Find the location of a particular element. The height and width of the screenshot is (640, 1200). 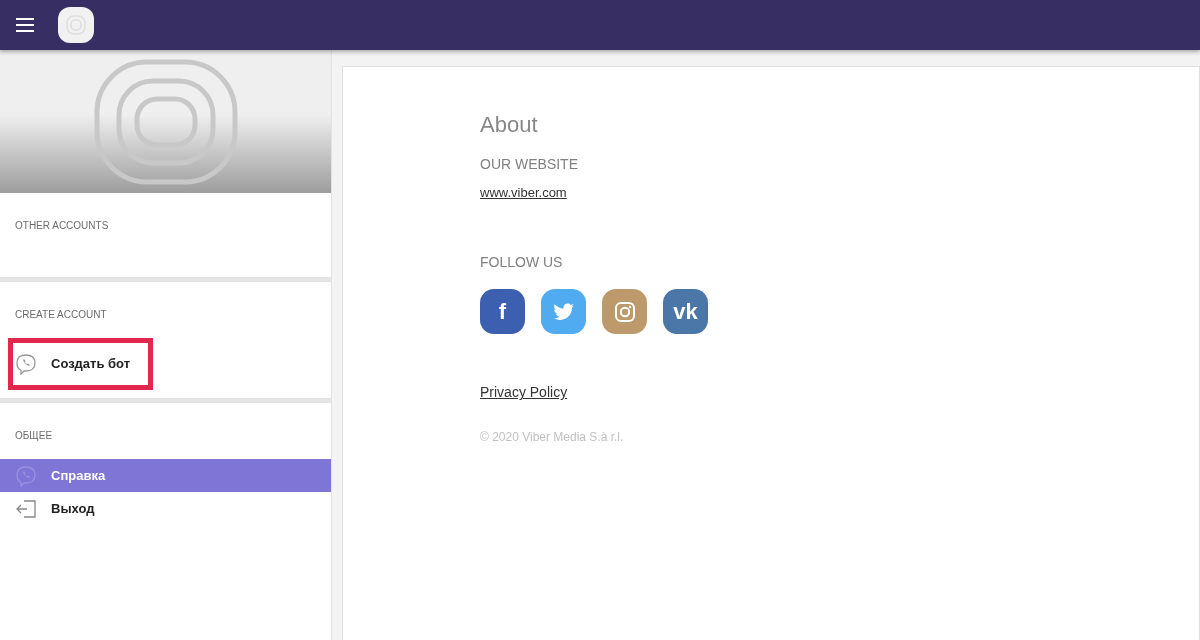

section-heading: ОБЩЕЕ is located at coordinates (34, 436).